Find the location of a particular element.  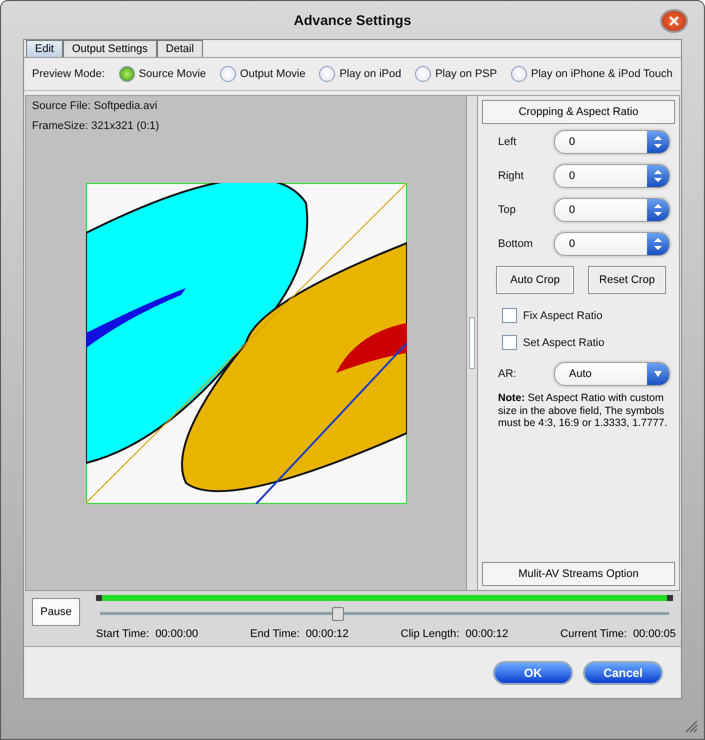

streams-option-button: Mulit-AV Streams Option is located at coordinates (578, 574).